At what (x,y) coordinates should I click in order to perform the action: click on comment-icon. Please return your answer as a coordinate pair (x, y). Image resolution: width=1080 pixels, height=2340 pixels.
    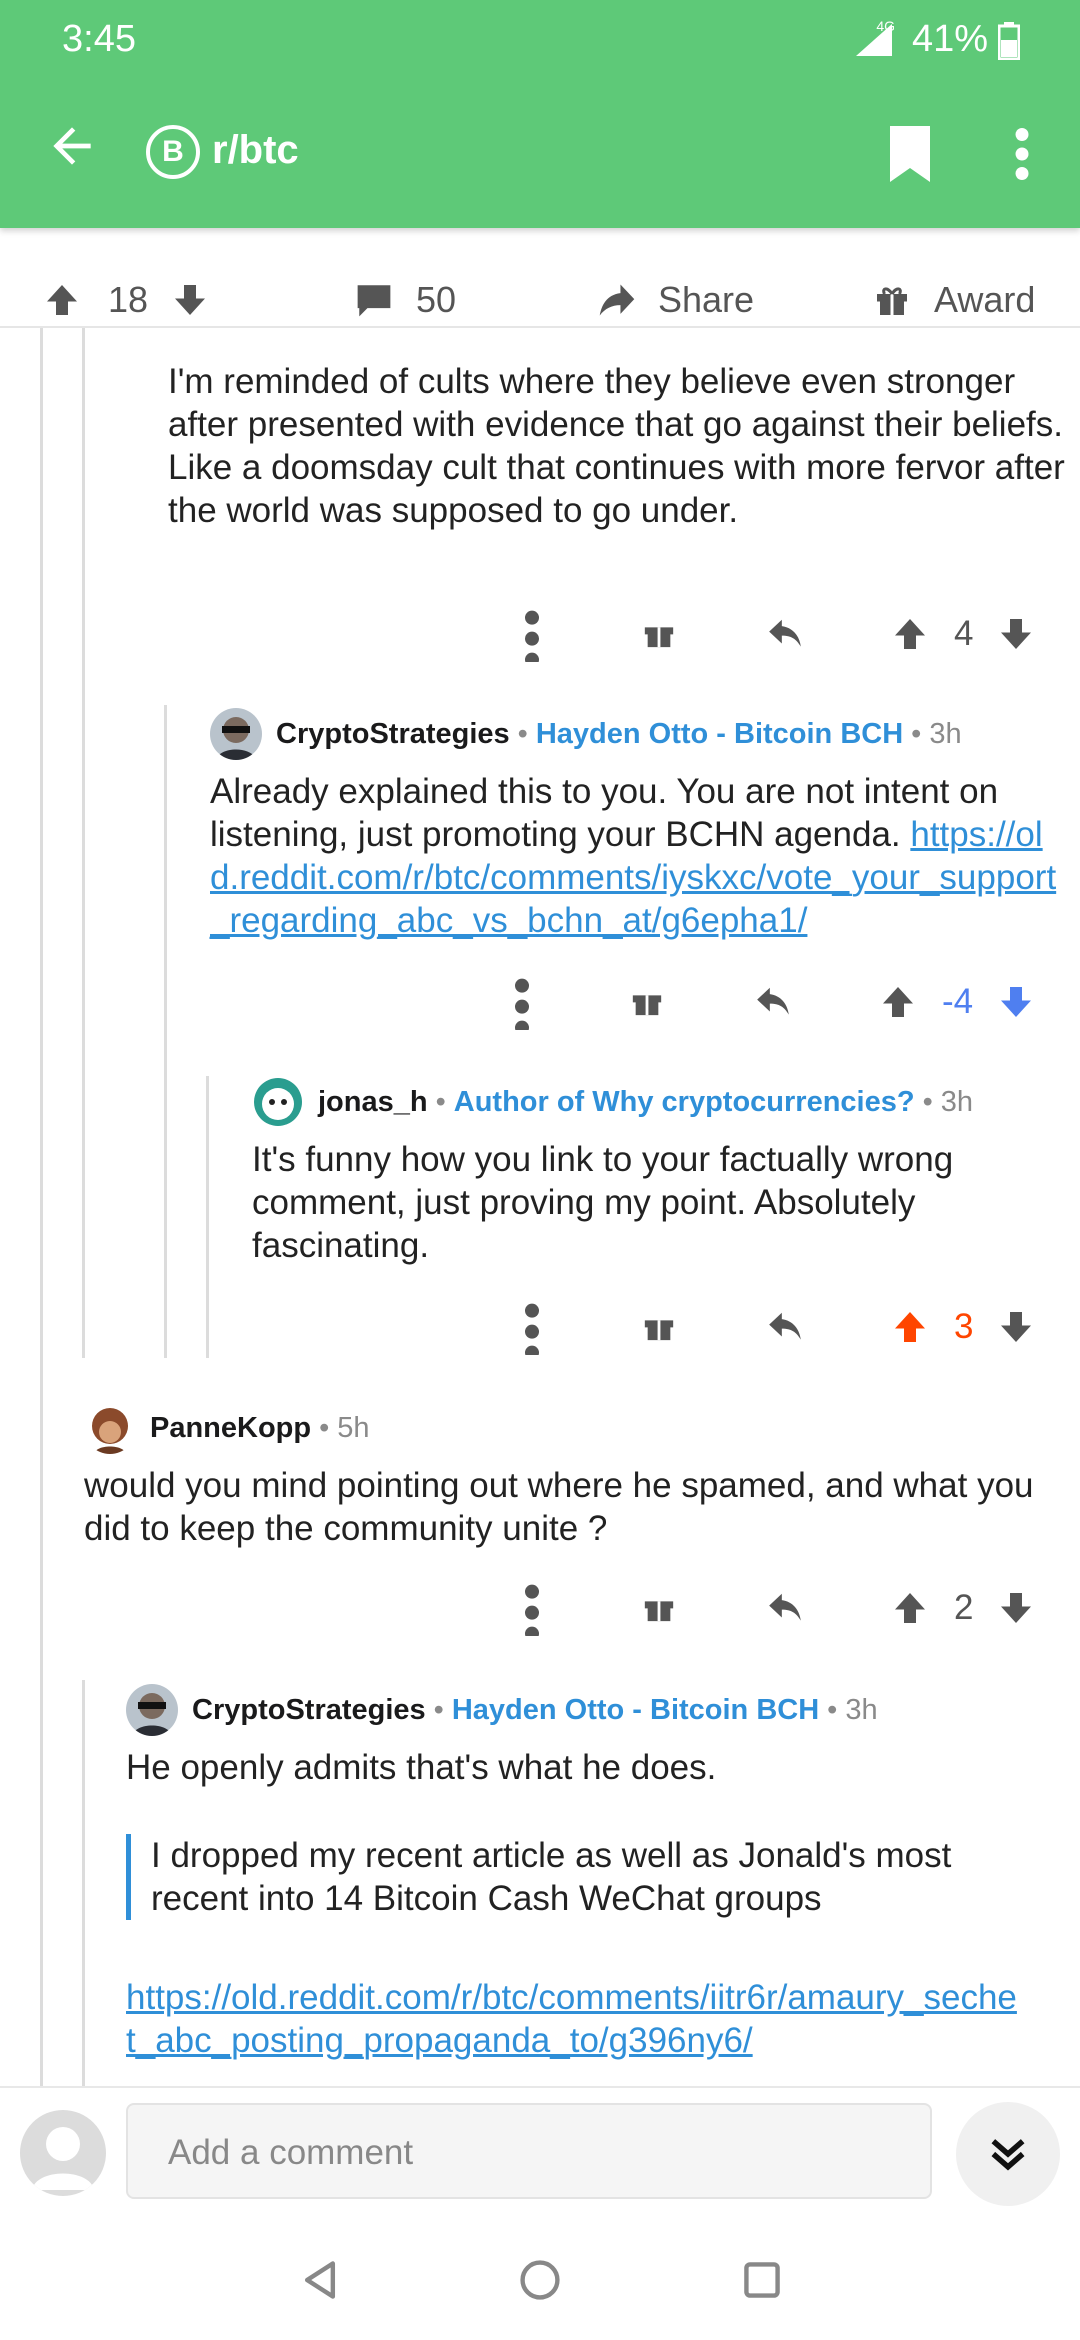
    Looking at the image, I should click on (374, 301).